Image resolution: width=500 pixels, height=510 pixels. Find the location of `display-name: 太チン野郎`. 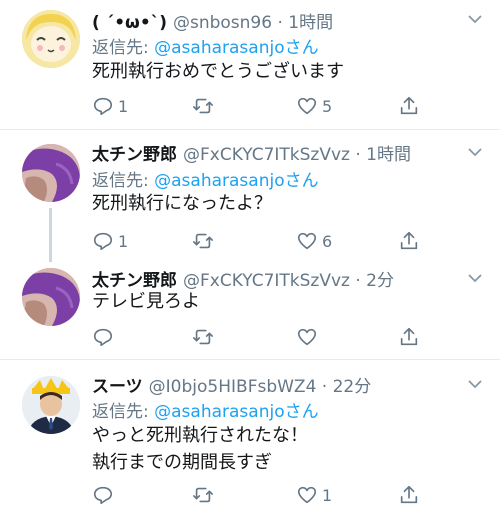

display-name: 太チン野郎 is located at coordinates (134, 155).